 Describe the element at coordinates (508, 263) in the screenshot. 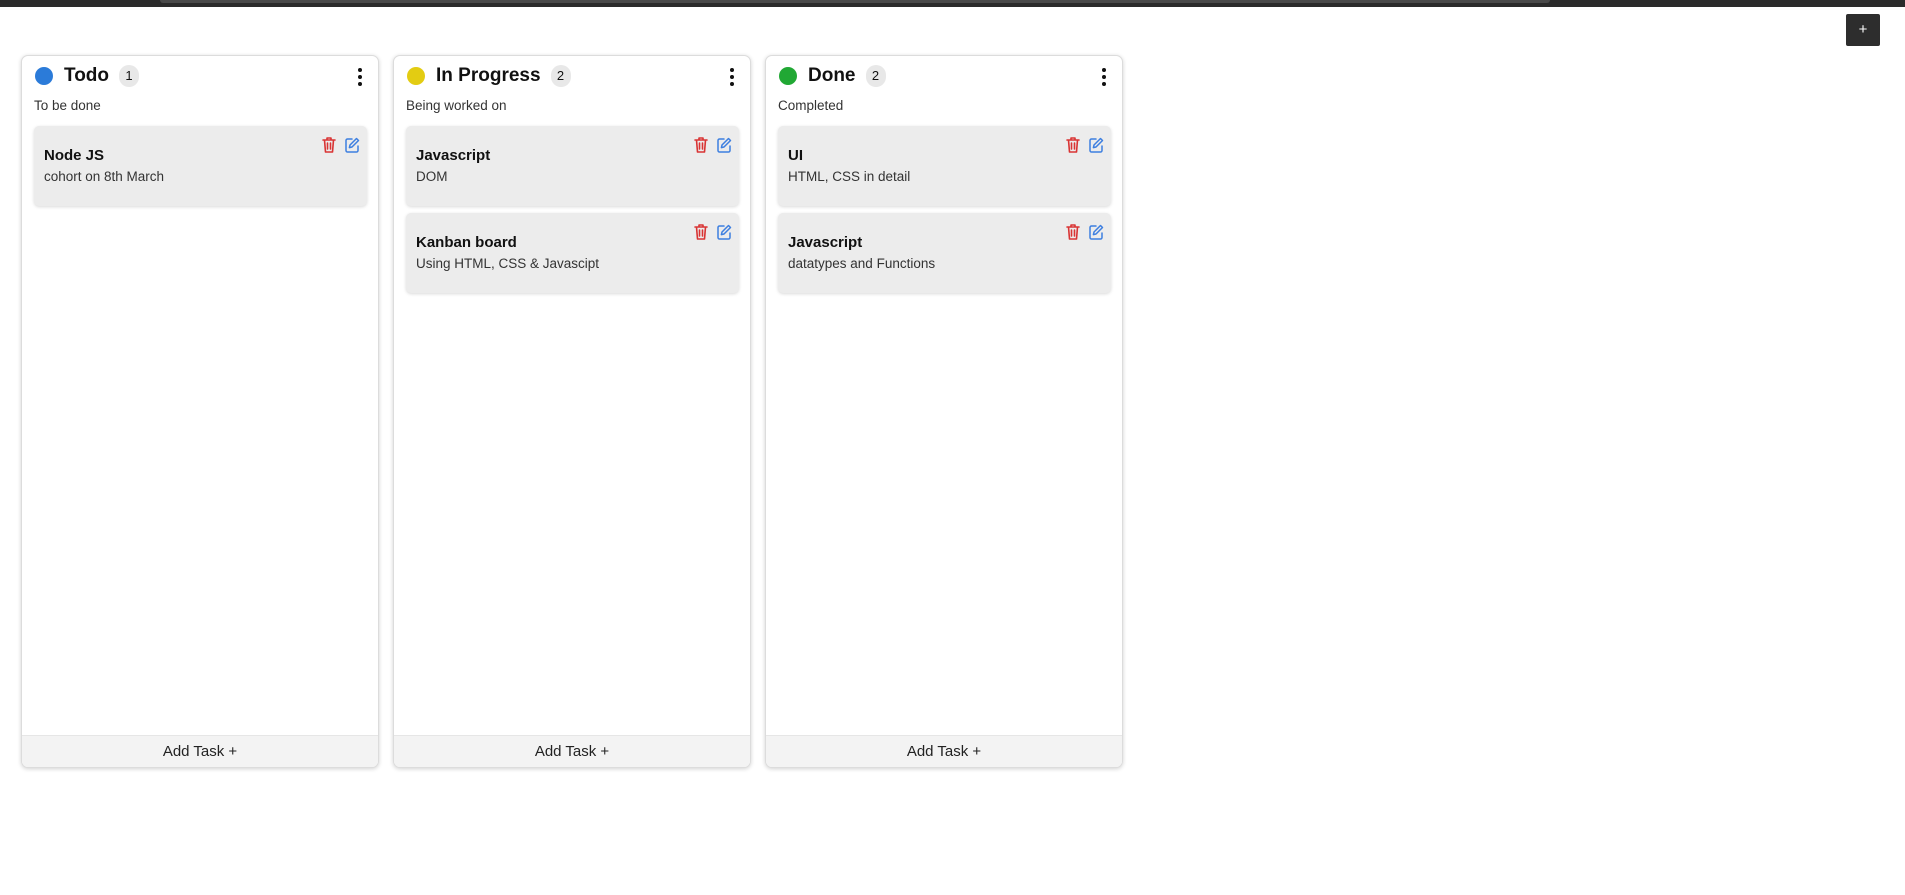

I see `task-description: Using HTML, CSS & Javascipt` at that location.